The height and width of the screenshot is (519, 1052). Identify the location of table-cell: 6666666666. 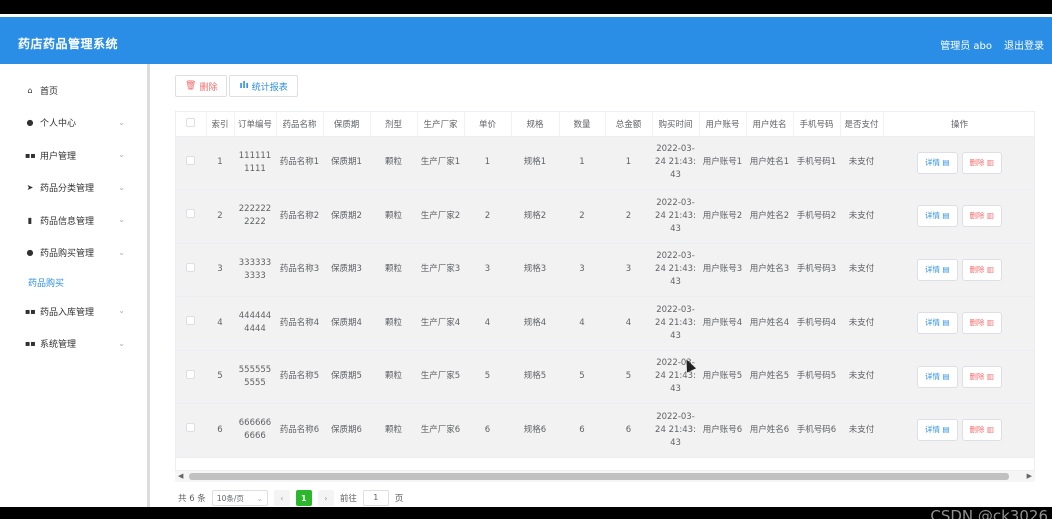
(255, 430).